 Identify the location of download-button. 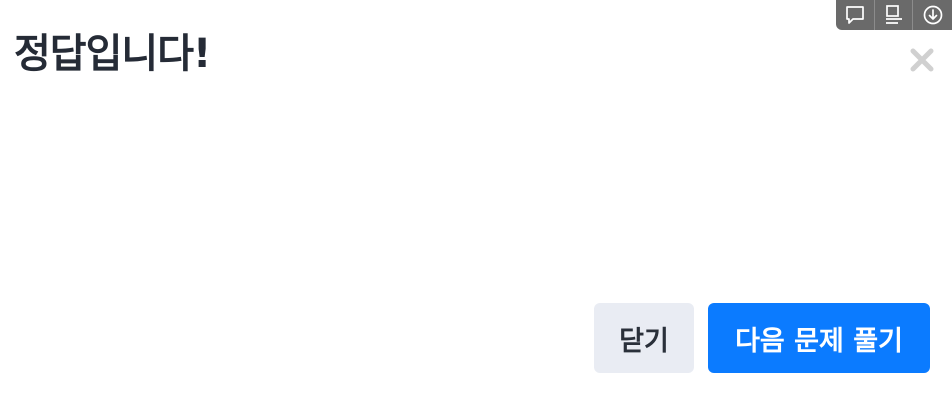
(932, 15).